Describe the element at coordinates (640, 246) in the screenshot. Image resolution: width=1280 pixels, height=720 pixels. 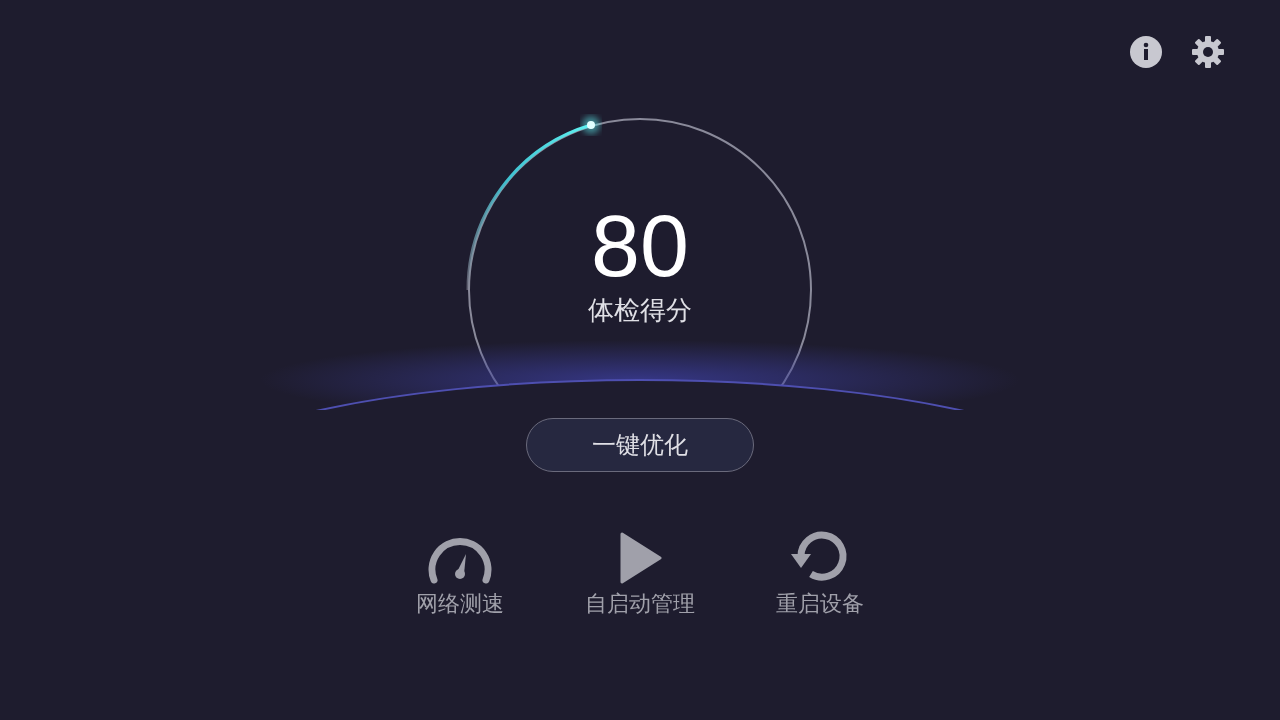
I see `score-value: 80` at that location.